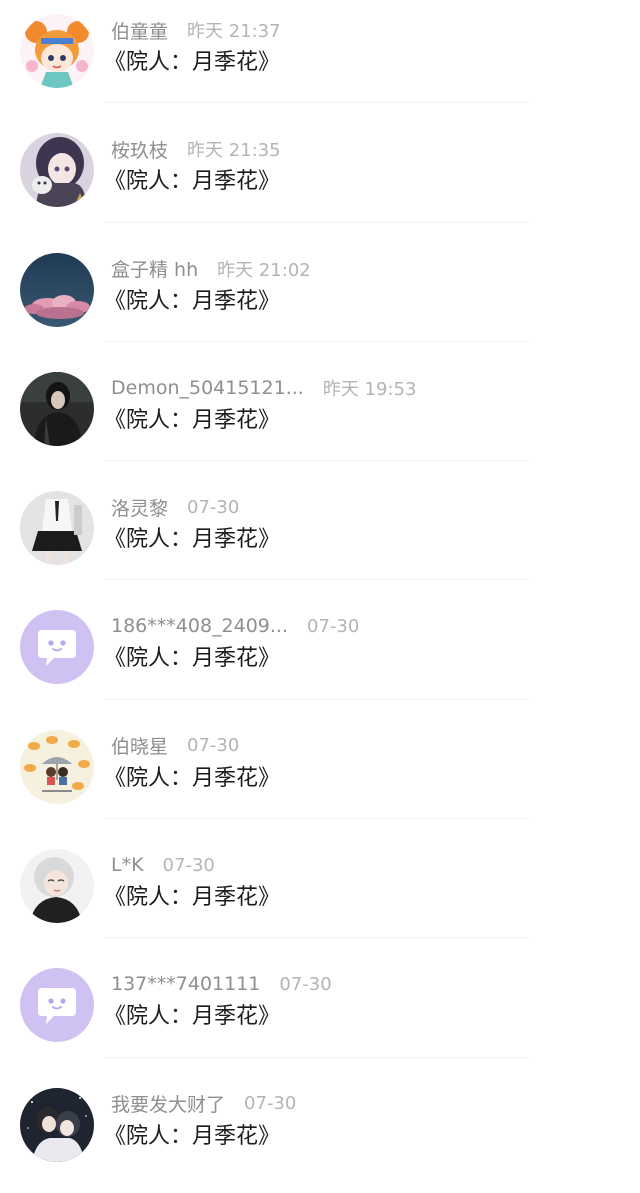 The image size is (640, 1193). What do you see at coordinates (320, 894) in the screenshot?
I see `comment-item: L*K 07-30 《院人：月季花》` at bounding box center [320, 894].